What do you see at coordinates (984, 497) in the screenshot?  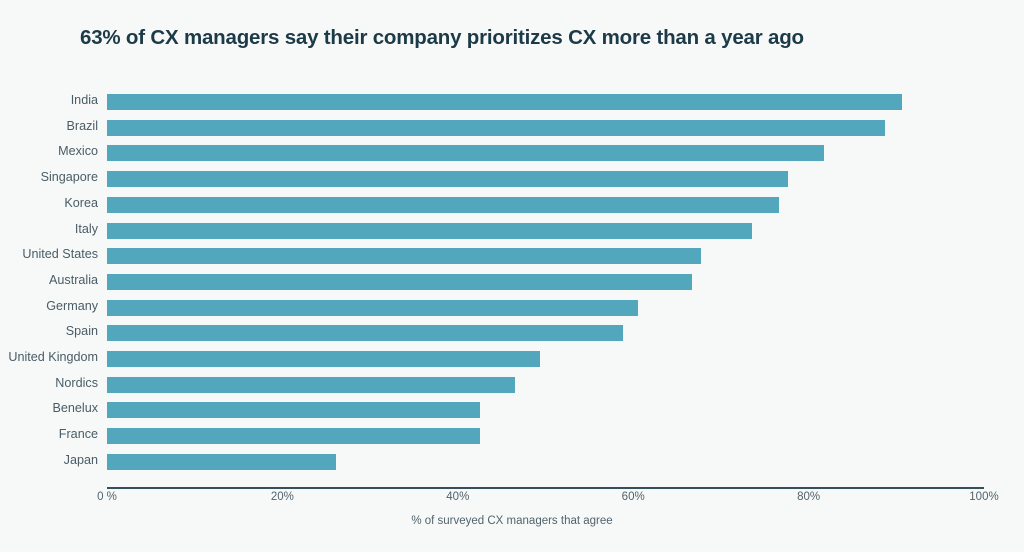 I see `x-tick-label: 100%` at bounding box center [984, 497].